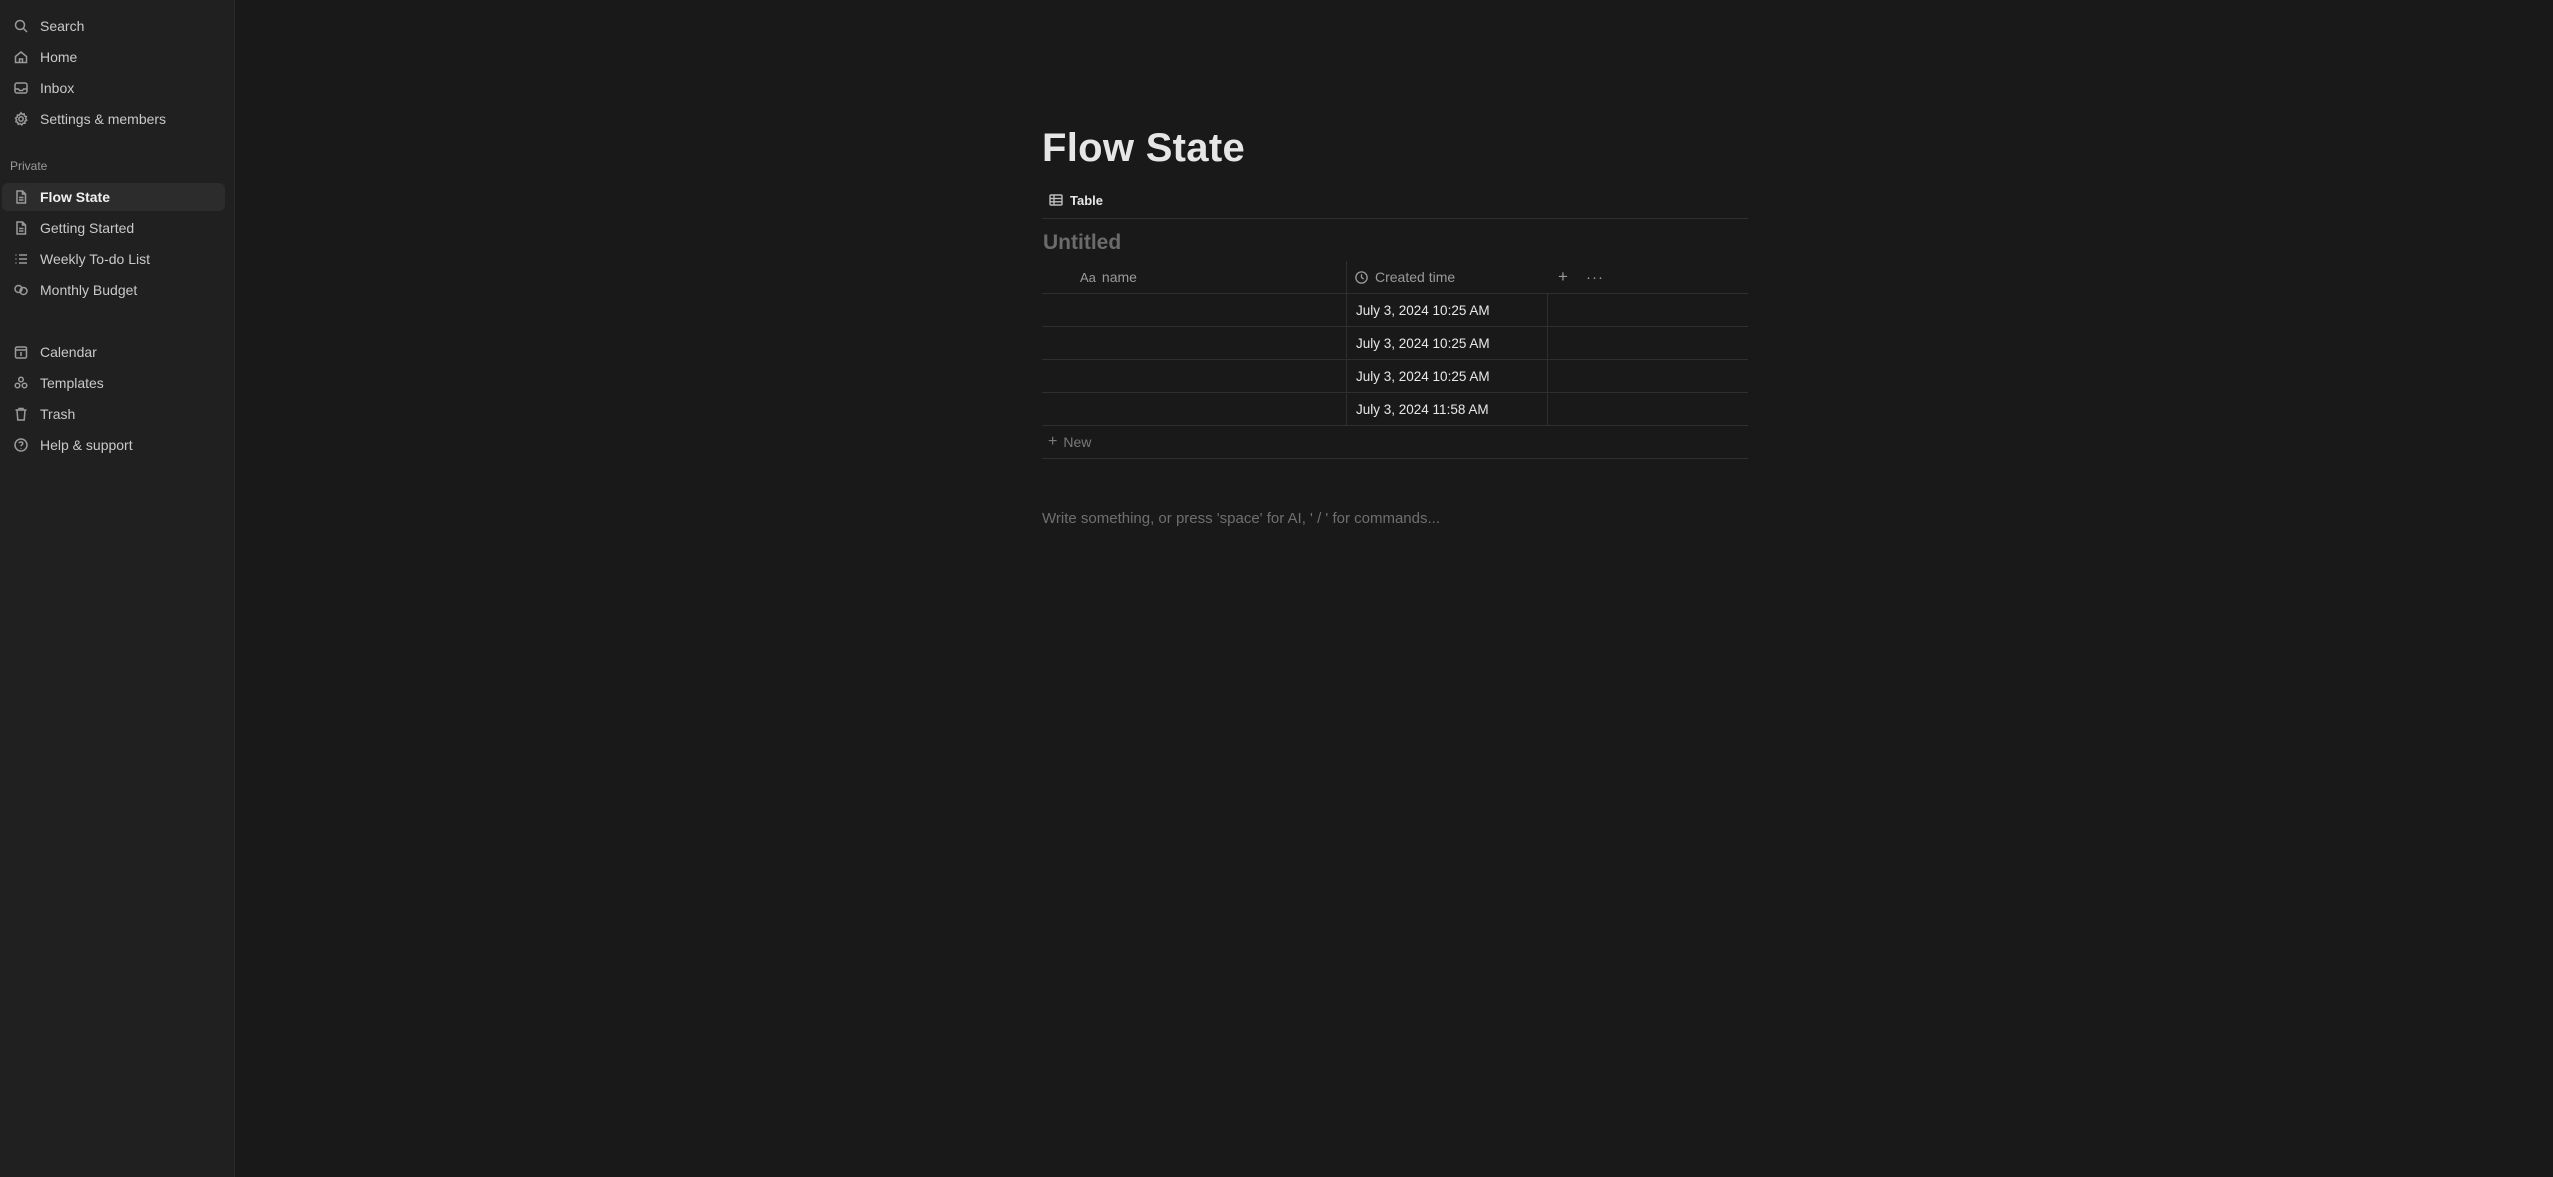  Describe the element at coordinates (1415, 277) in the screenshot. I see `column-label: Created time` at that location.